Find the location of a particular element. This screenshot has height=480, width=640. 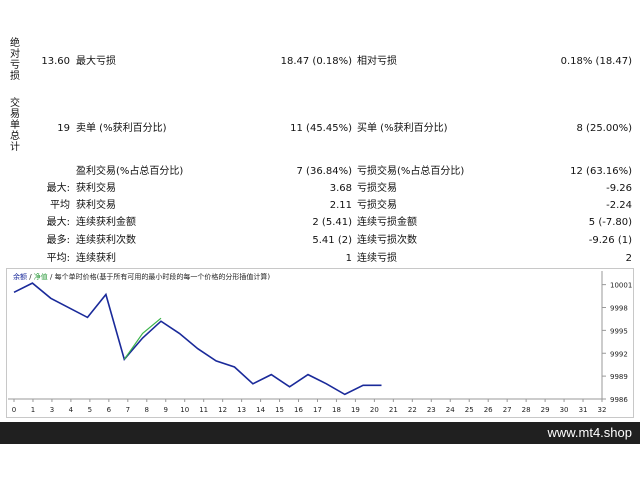

y-tick-label: 9992 is located at coordinates (619, 354).